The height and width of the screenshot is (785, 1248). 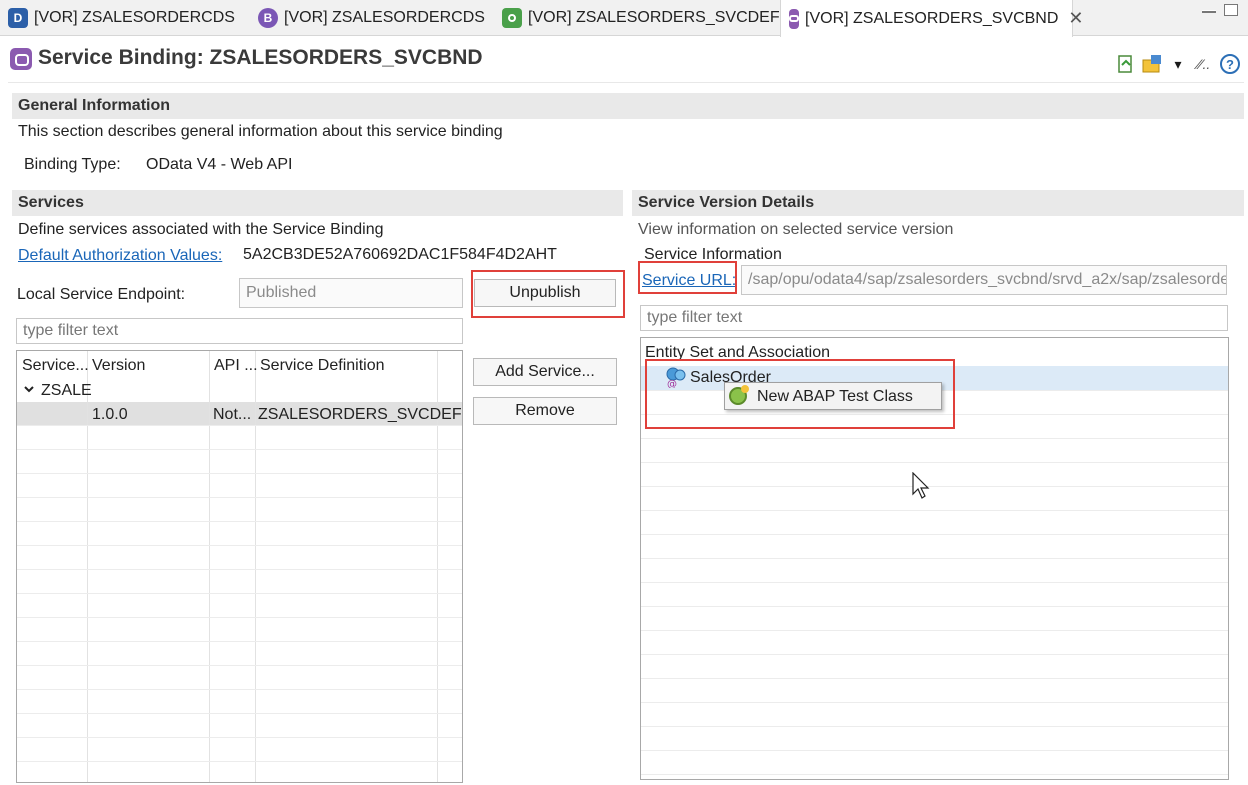 I want to click on section-general-information: General Information, so click(x=628, y=106).